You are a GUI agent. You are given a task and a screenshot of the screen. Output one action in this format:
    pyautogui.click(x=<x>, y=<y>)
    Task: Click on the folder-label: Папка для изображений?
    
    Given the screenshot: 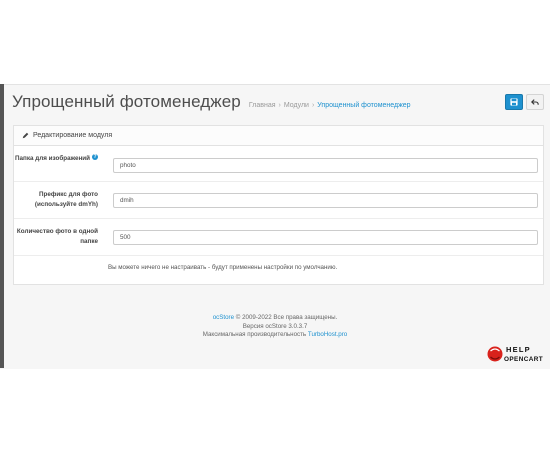 What is the action you would take?
    pyautogui.click(x=56, y=158)
    